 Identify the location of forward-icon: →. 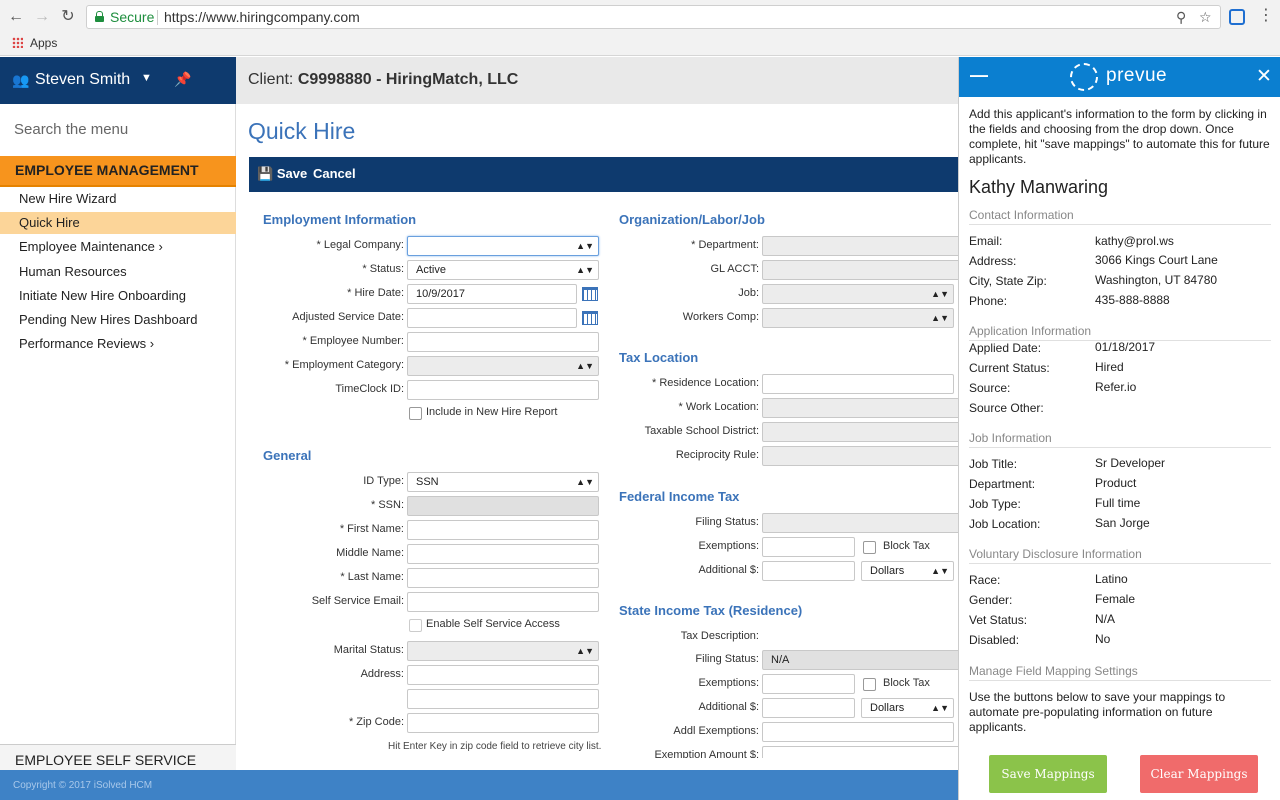
(42, 17).